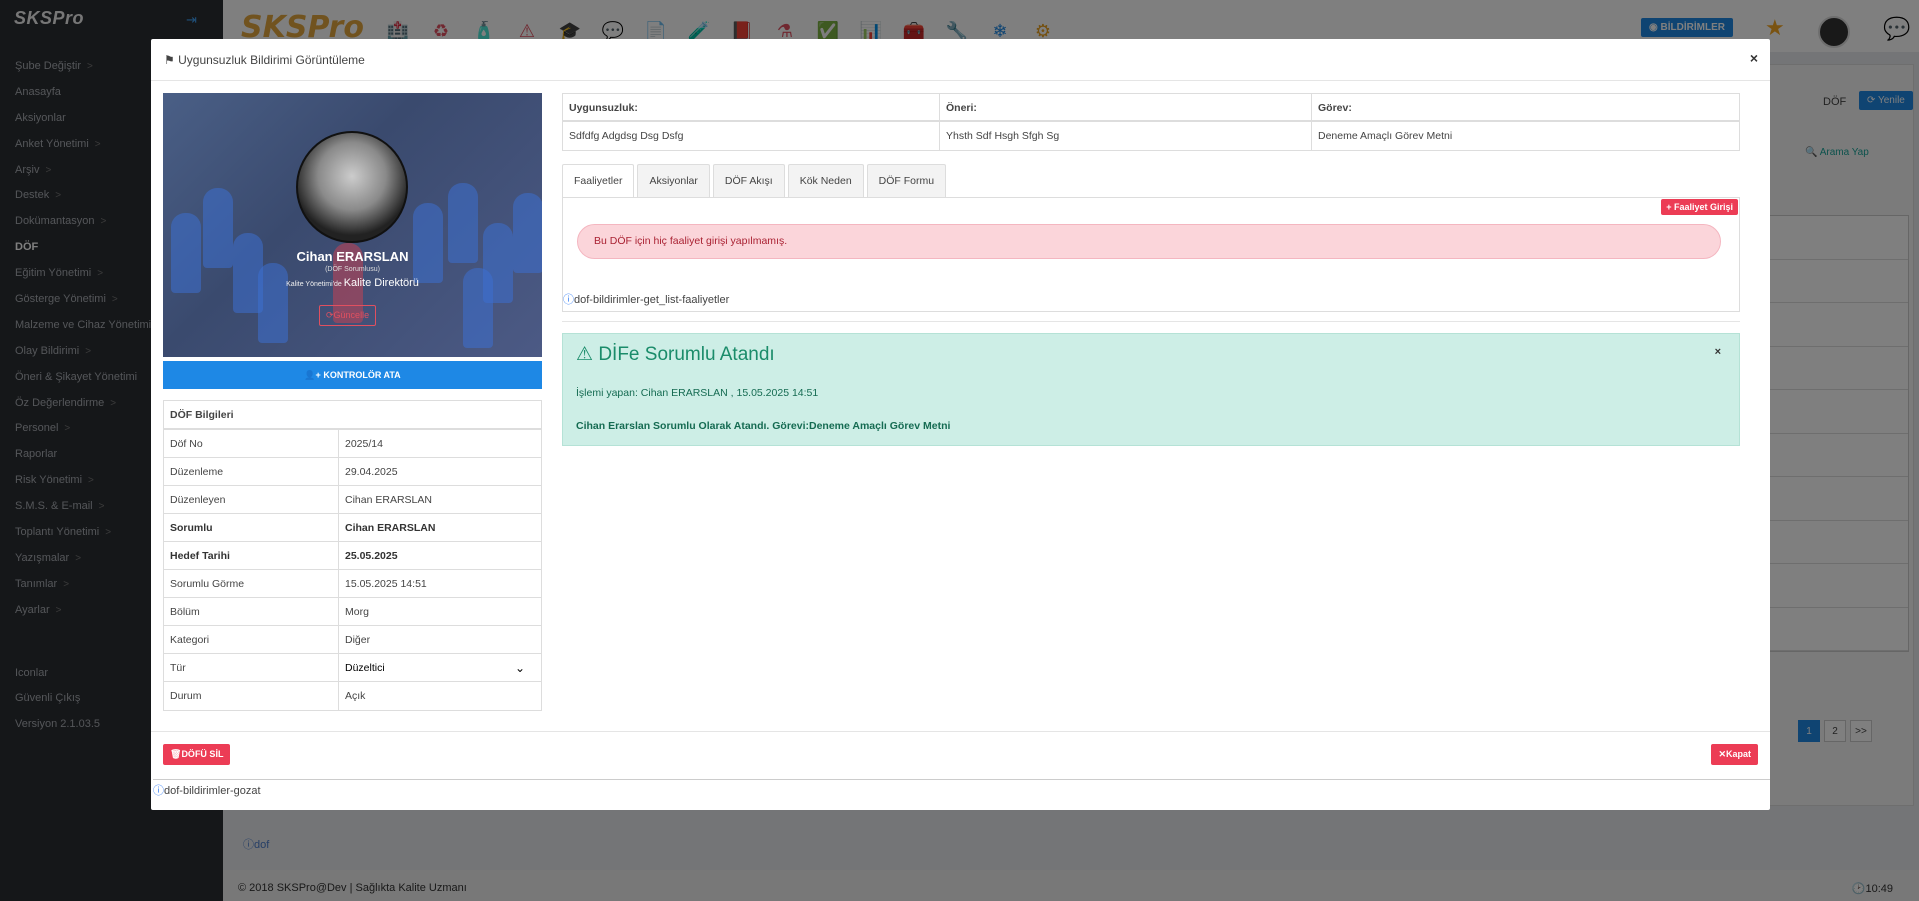 The width and height of the screenshot is (1919, 901). What do you see at coordinates (330, 315) in the screenshot?
I see `refresh-icon: ⟳` at bounding box center [330, 315].